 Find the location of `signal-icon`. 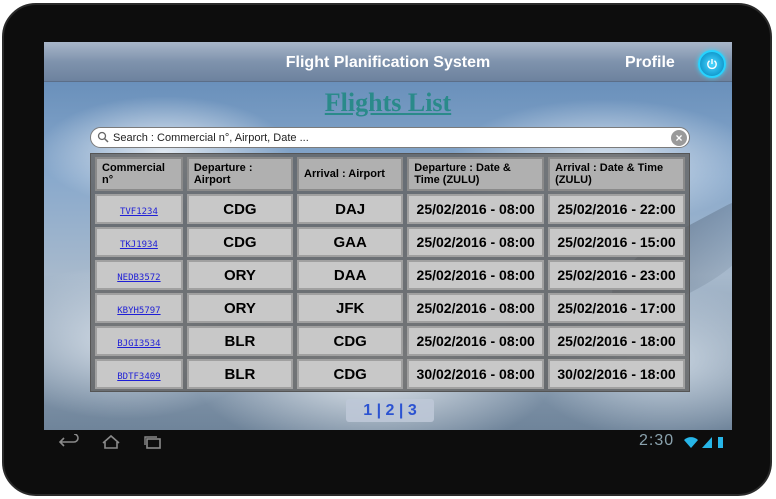

signal-icon is located at coordinates (707, 442).